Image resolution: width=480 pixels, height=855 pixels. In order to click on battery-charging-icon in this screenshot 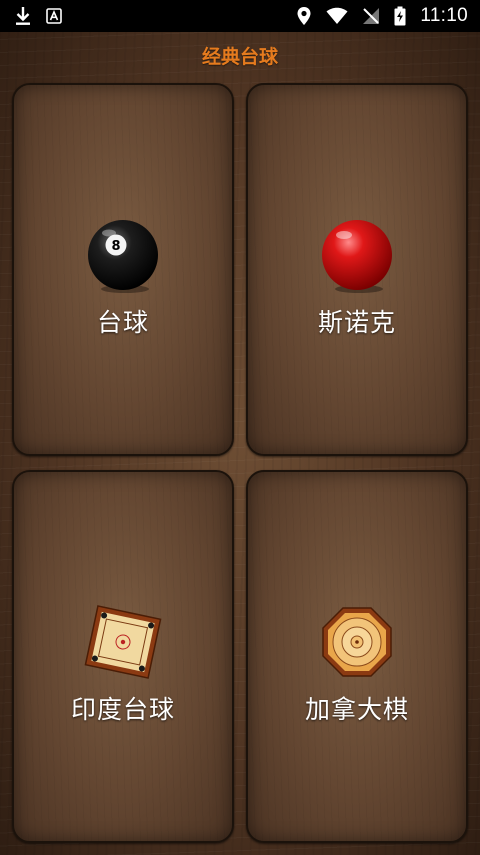, I will do `click(400, 16)`.